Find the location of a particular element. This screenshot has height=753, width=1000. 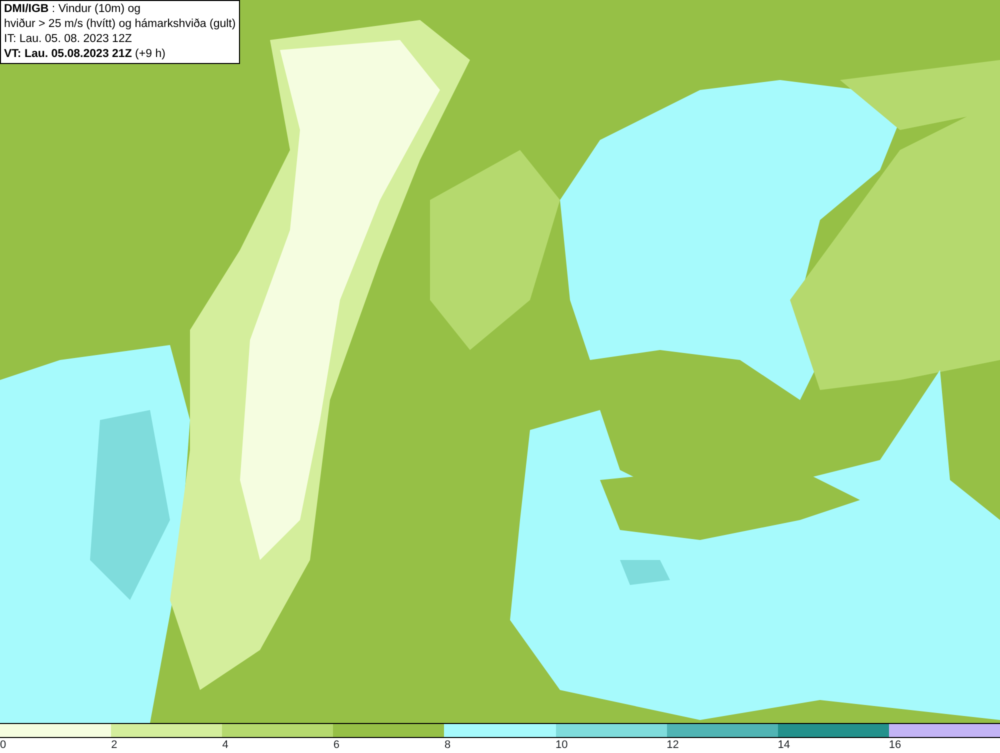

legend-label: 2 is located at coordinates (114, 745).